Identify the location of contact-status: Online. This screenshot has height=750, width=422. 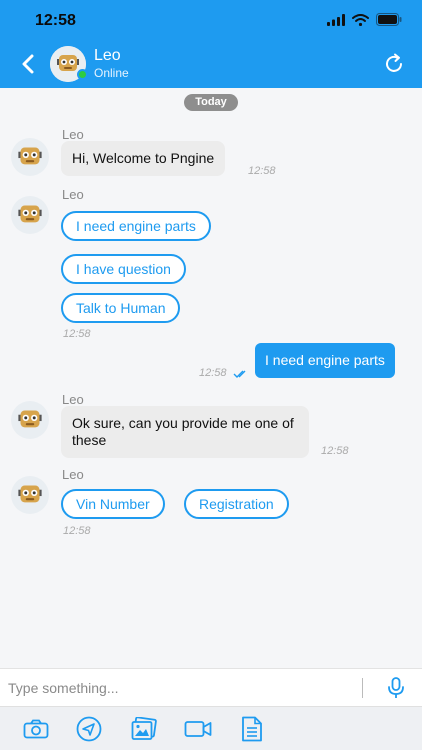
(111, 73).